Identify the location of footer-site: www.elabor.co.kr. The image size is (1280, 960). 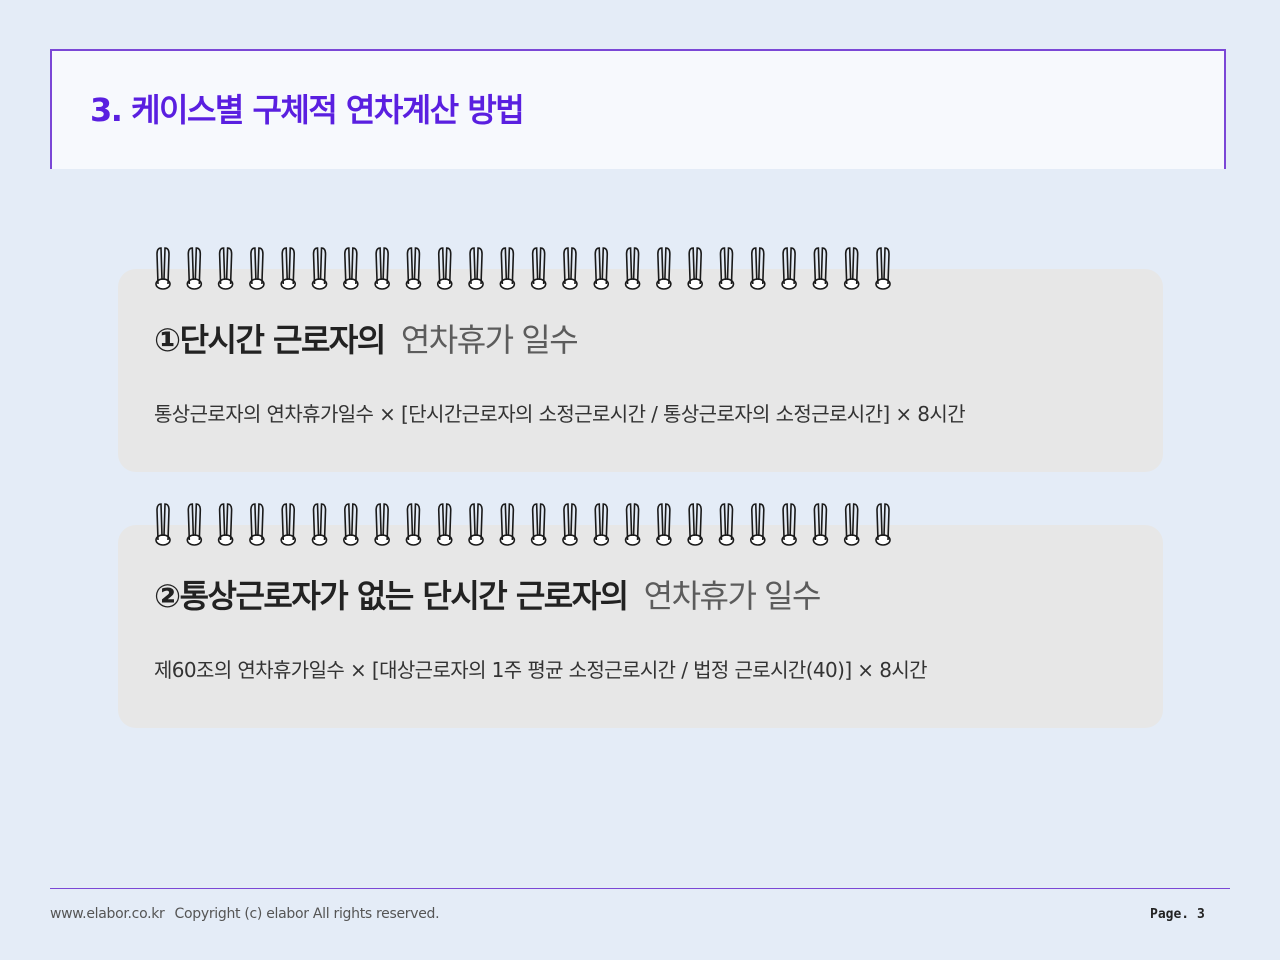
(107, 914).